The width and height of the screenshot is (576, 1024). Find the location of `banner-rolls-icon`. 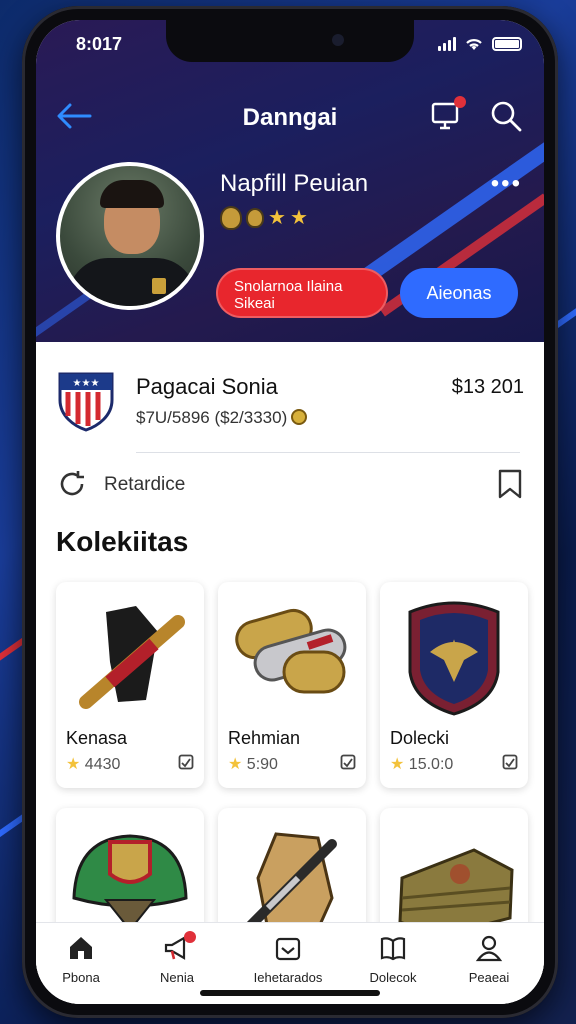

banner-rolls-icon is located at coordinates (291, 651).